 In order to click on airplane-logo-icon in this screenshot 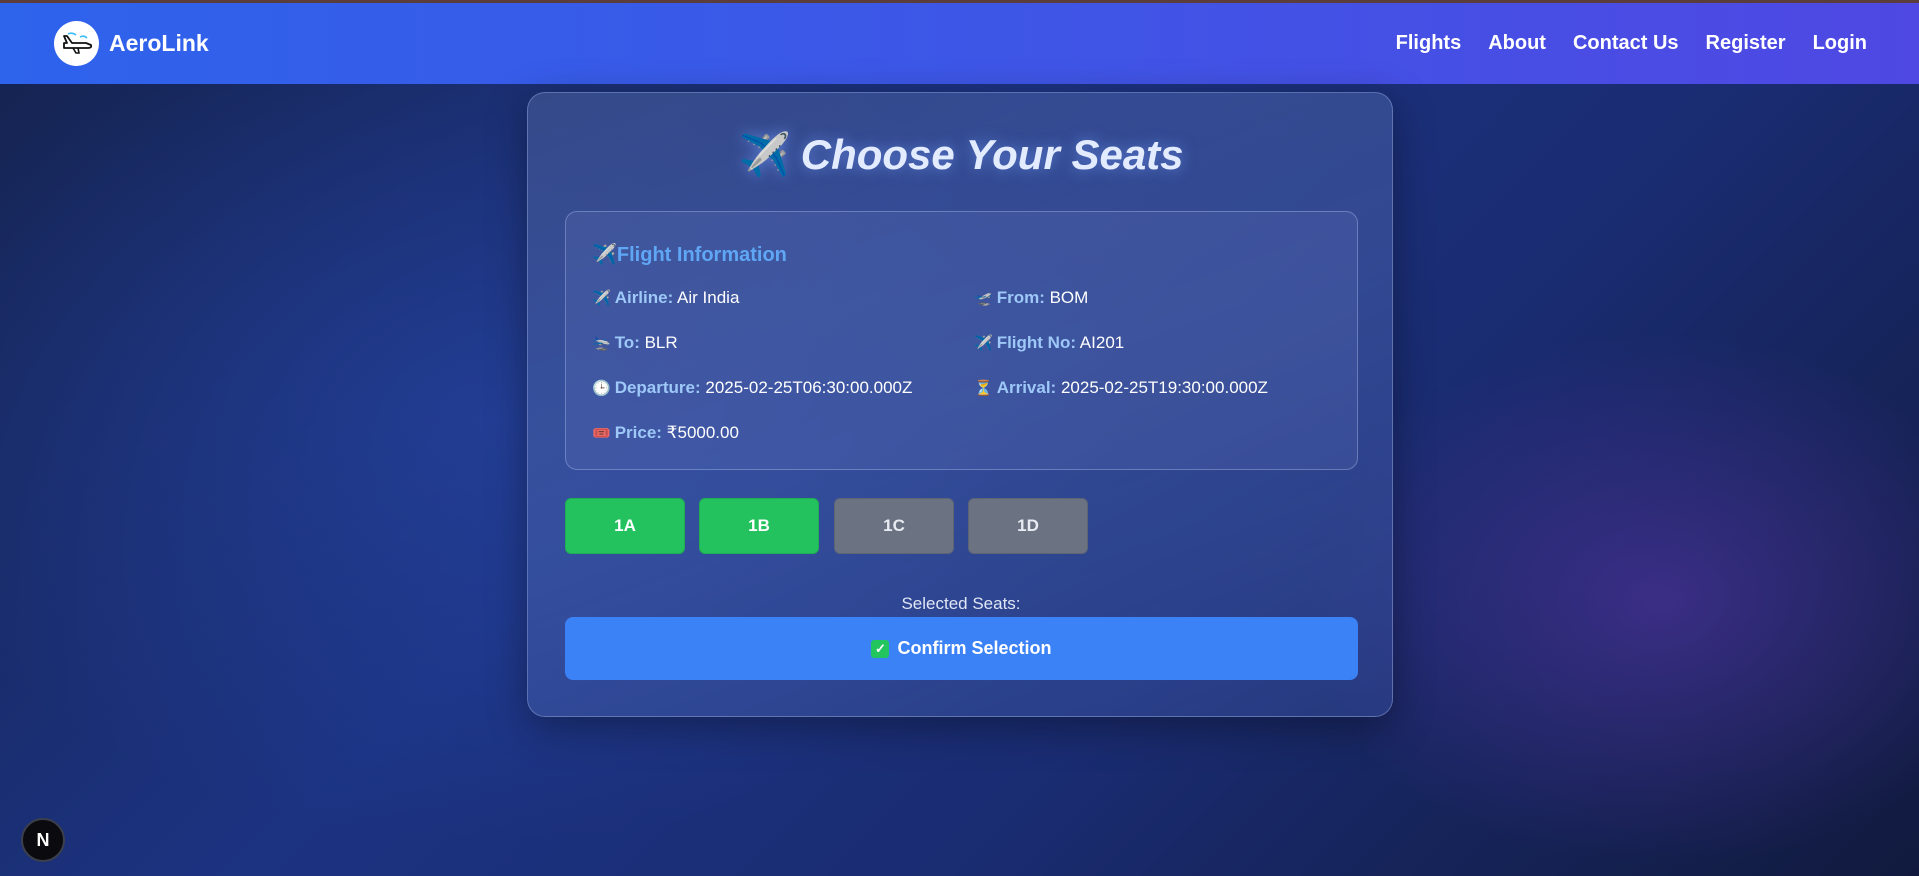, I will do `click(76, 43)`.